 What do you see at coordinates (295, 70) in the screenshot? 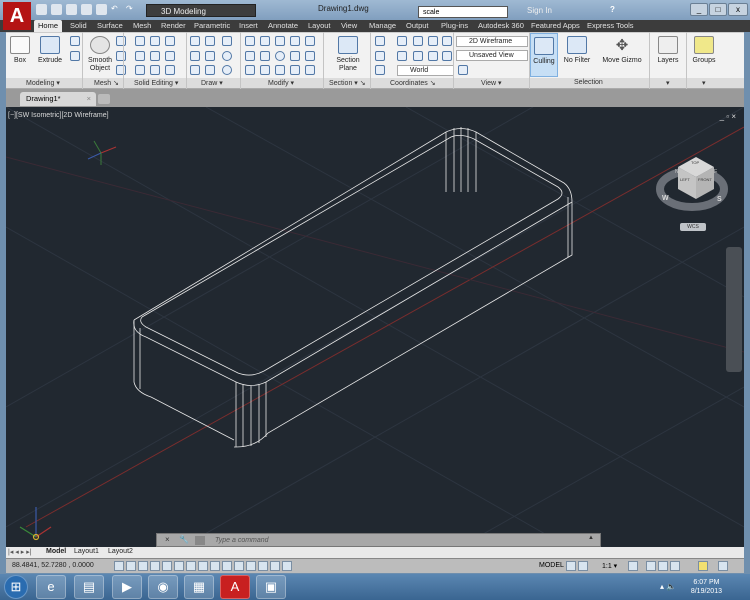
I see `erase-icon` at bounding box center [295, 70].